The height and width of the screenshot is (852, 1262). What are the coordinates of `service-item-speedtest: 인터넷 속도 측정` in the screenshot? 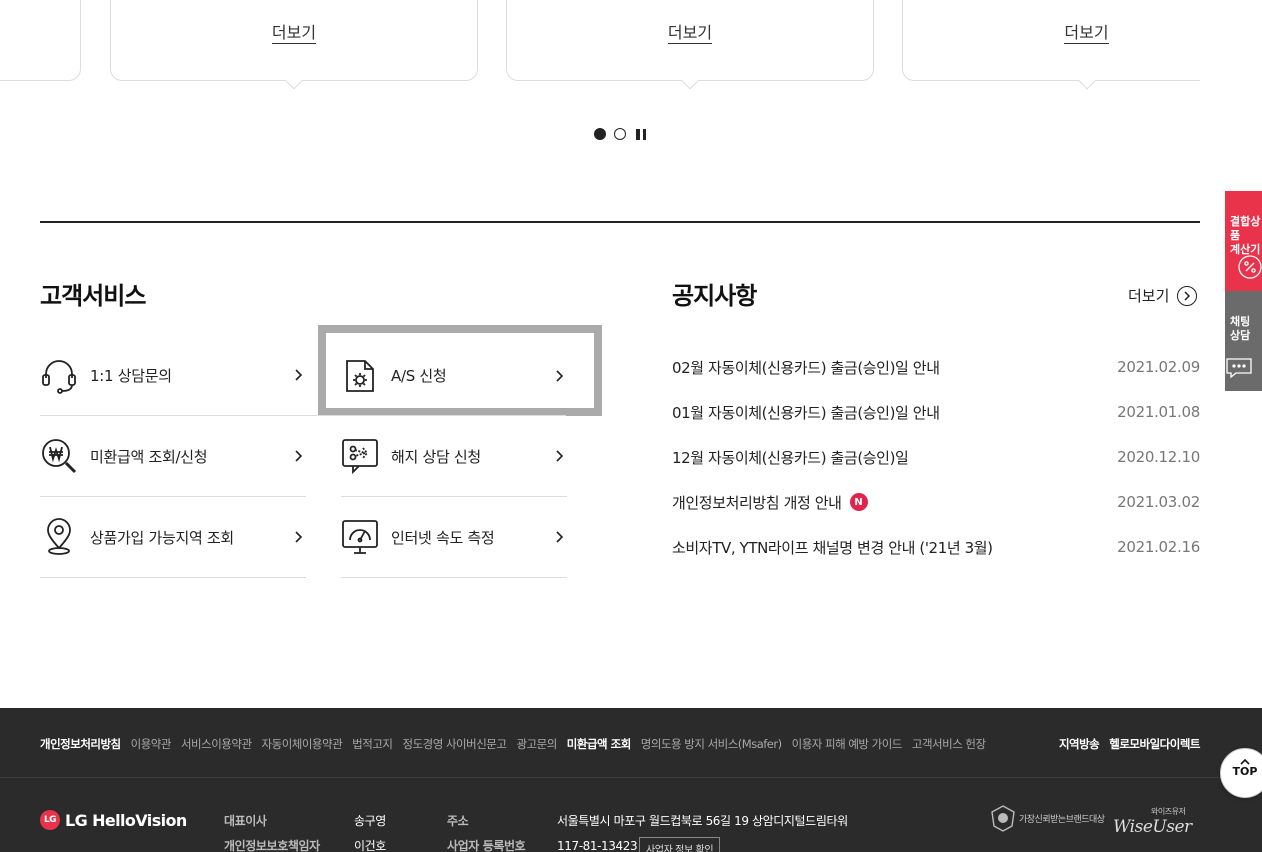 It's located at (454, 537).